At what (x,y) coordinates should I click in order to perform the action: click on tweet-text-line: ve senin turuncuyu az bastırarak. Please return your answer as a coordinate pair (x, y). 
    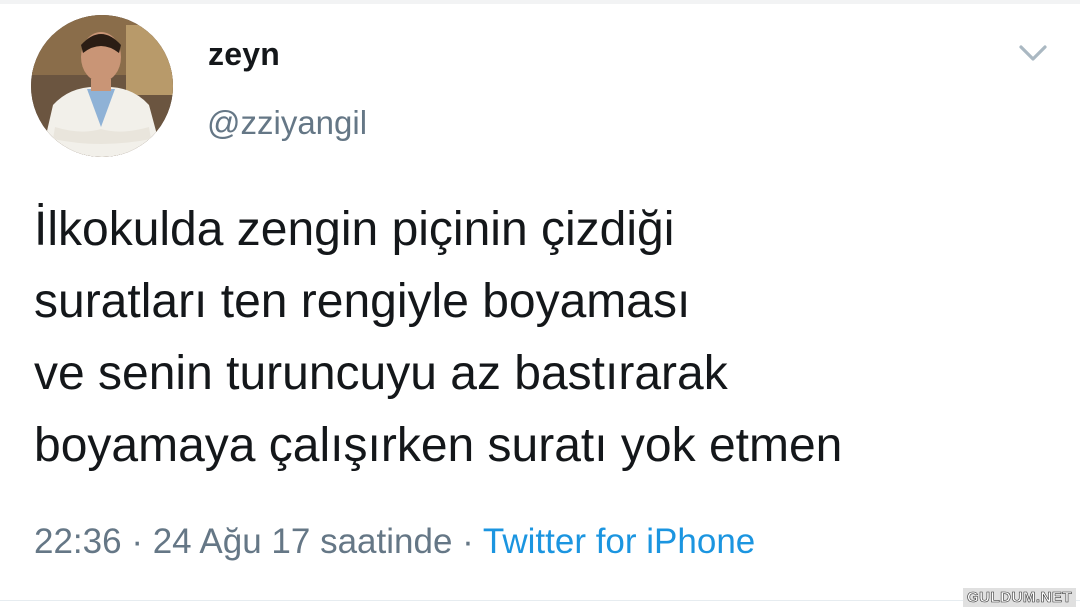
    Looking at the image, I should click on (381, 373).